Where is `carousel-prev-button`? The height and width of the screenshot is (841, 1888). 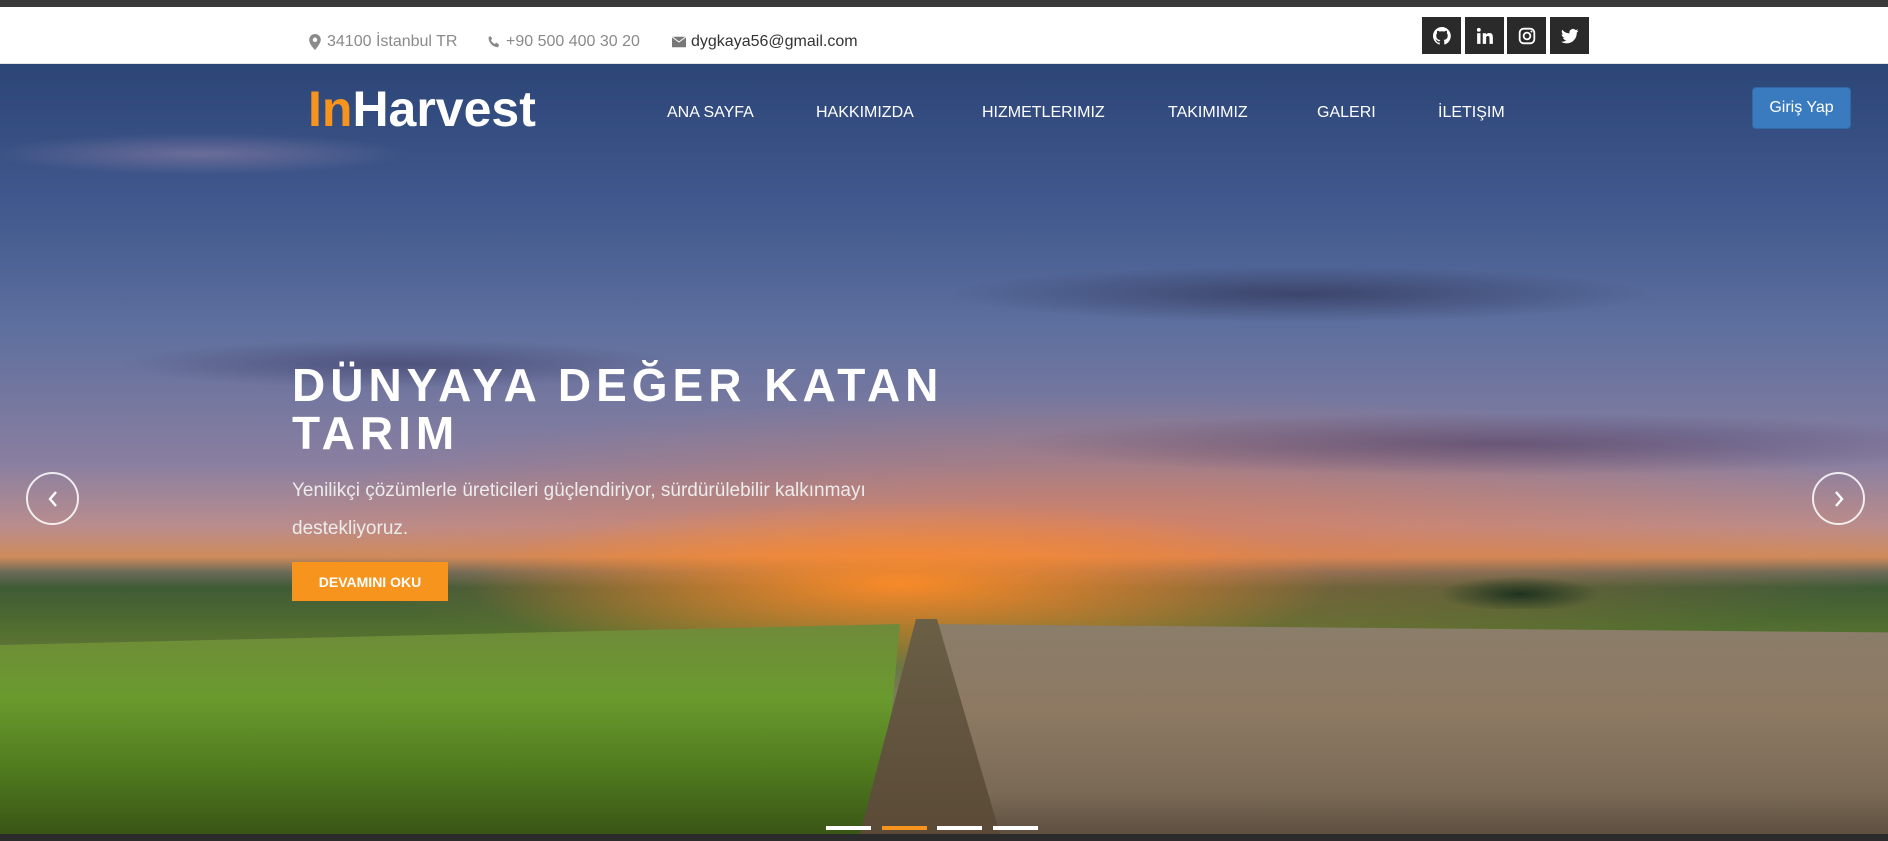 carousel-prev-button is located at coordinates (52, 498).